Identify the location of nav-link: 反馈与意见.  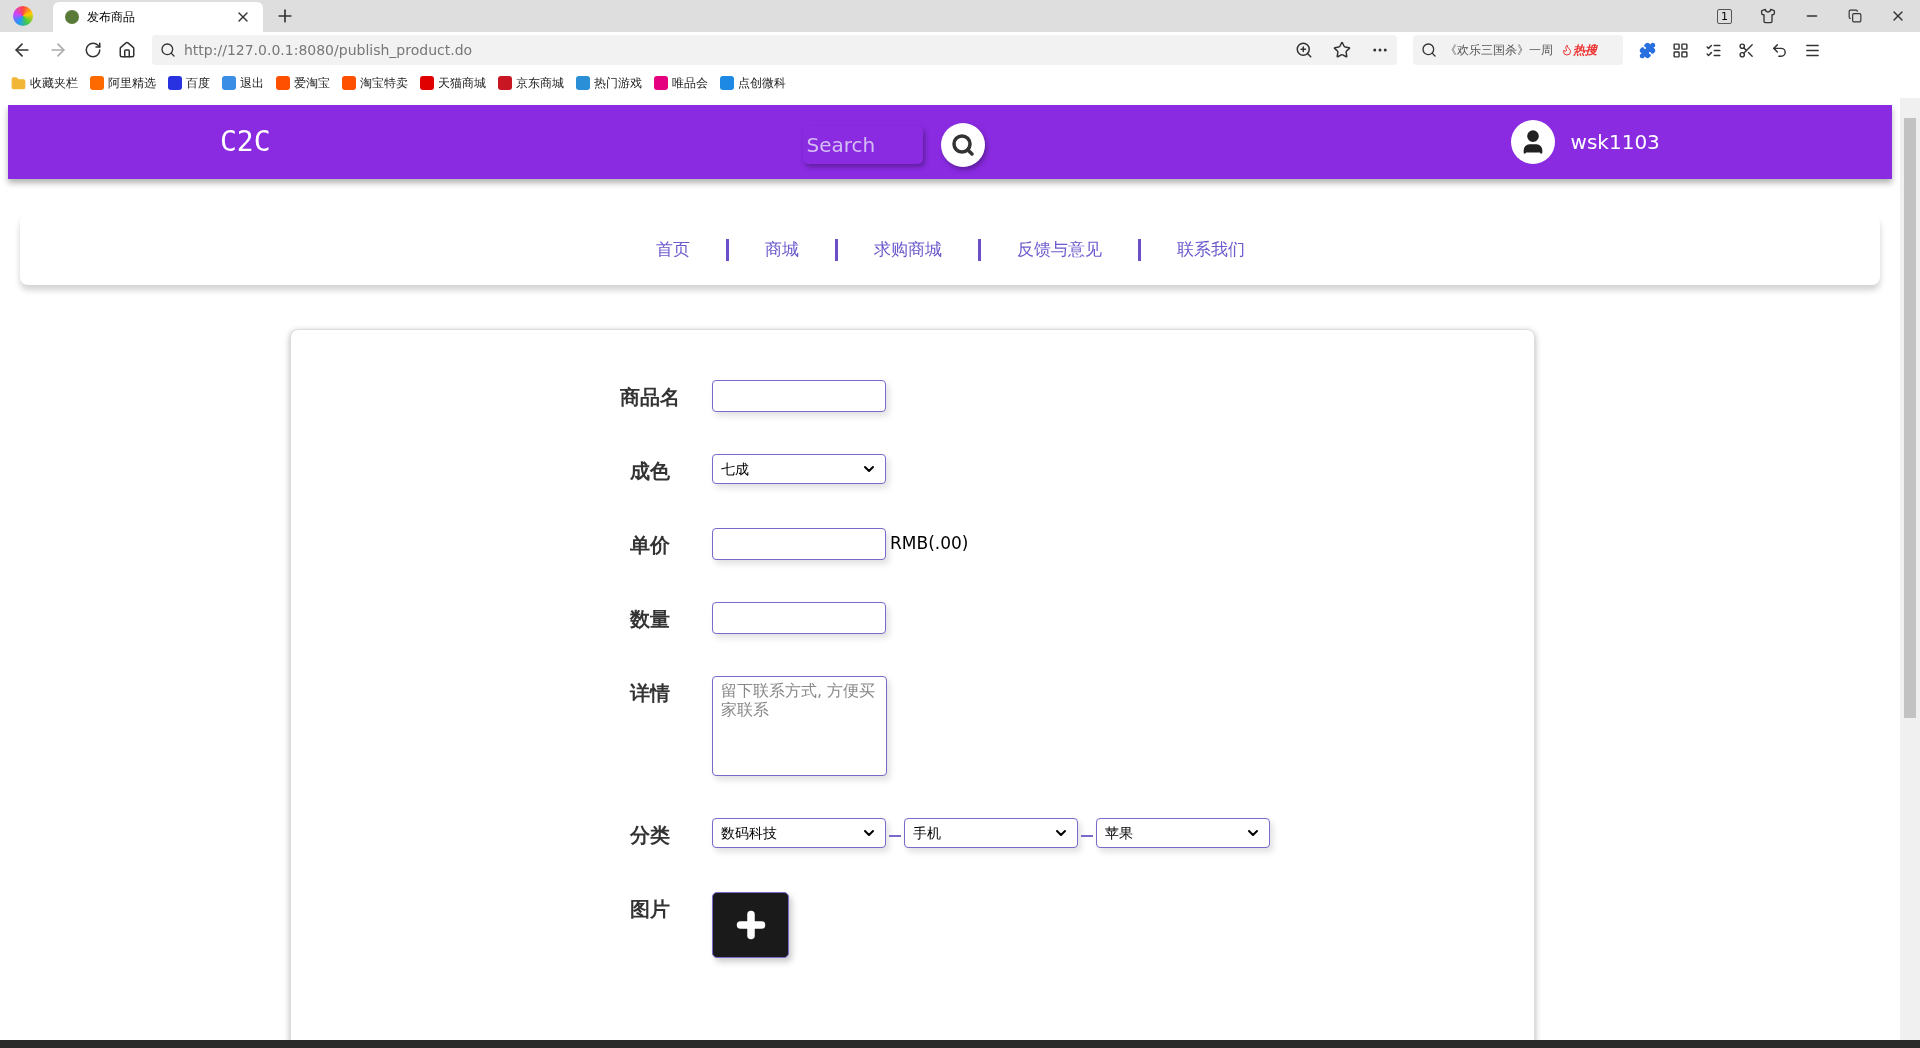
(1059, 250).